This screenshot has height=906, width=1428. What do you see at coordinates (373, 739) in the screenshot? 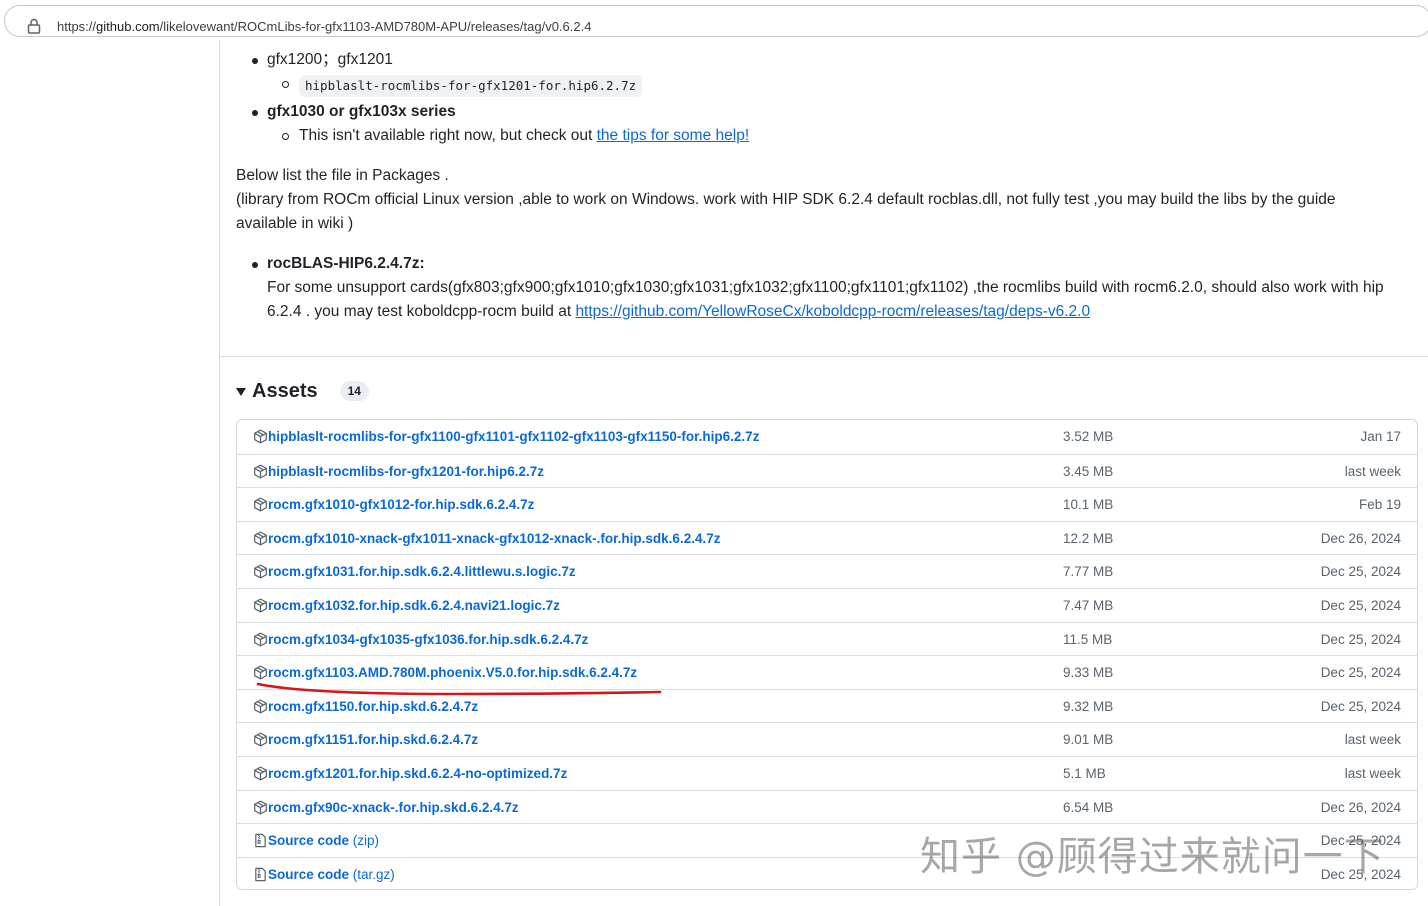
I see `asset-download-link: rocm.gfx1151.for.hip.skd.6.2.4.7z` at bounding box center [373, 739].